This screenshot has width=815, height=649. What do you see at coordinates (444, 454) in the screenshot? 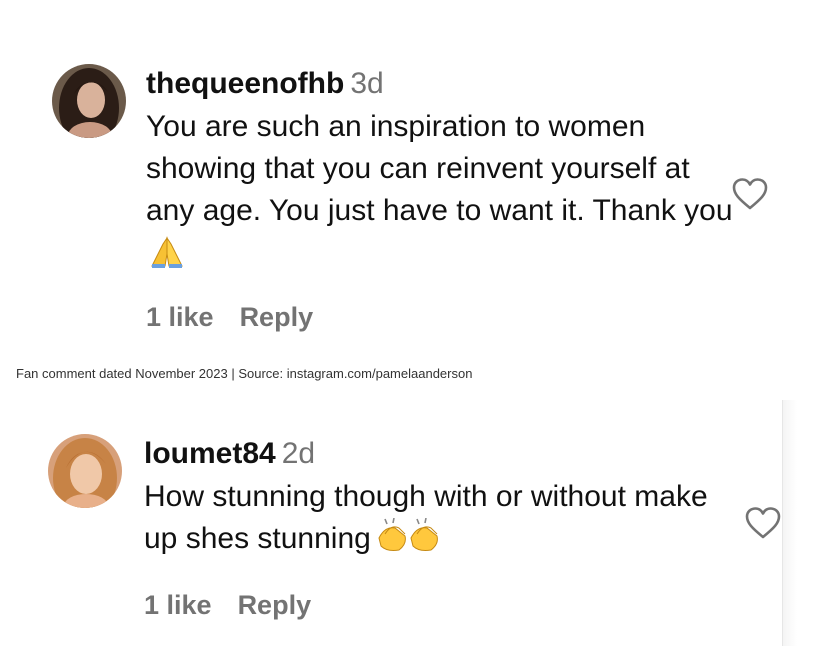
I see `comment-header: loumet84 2d` at bounding box center [444, 454].